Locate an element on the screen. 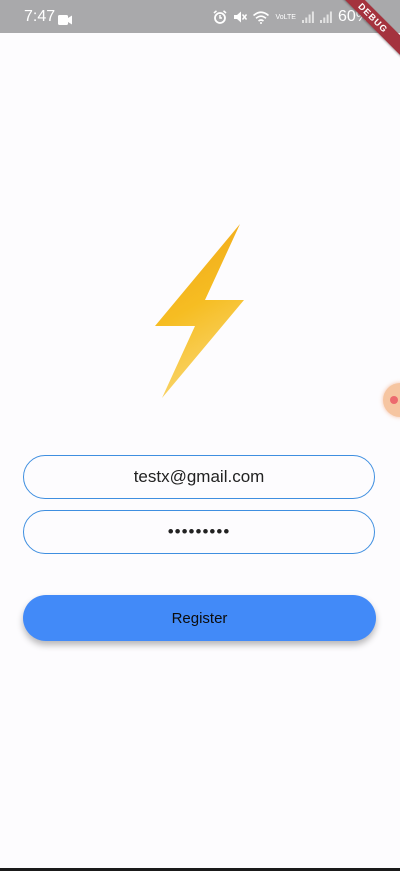  handle-dot is located at coordinates (394, 400).